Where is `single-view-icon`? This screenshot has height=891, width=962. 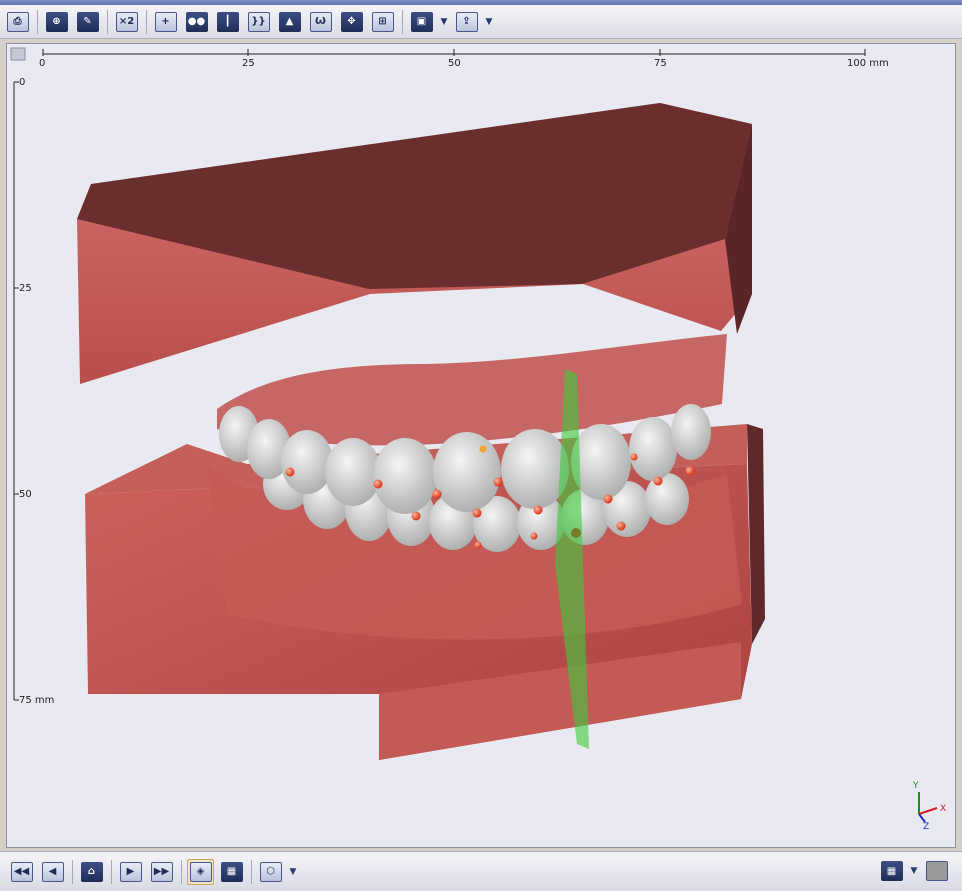 single-view-icon is located at coordinates (936, 871).